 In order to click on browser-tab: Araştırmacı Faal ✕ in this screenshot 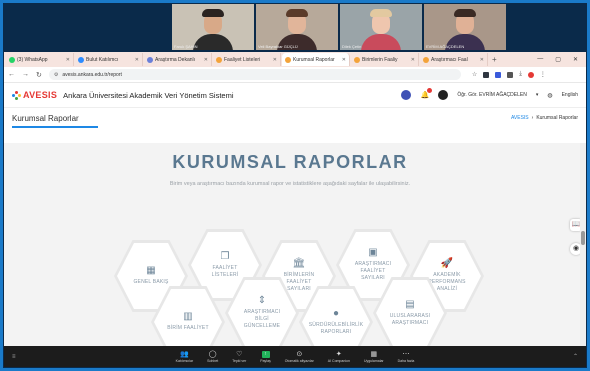, I will do `click(454, 59)`.